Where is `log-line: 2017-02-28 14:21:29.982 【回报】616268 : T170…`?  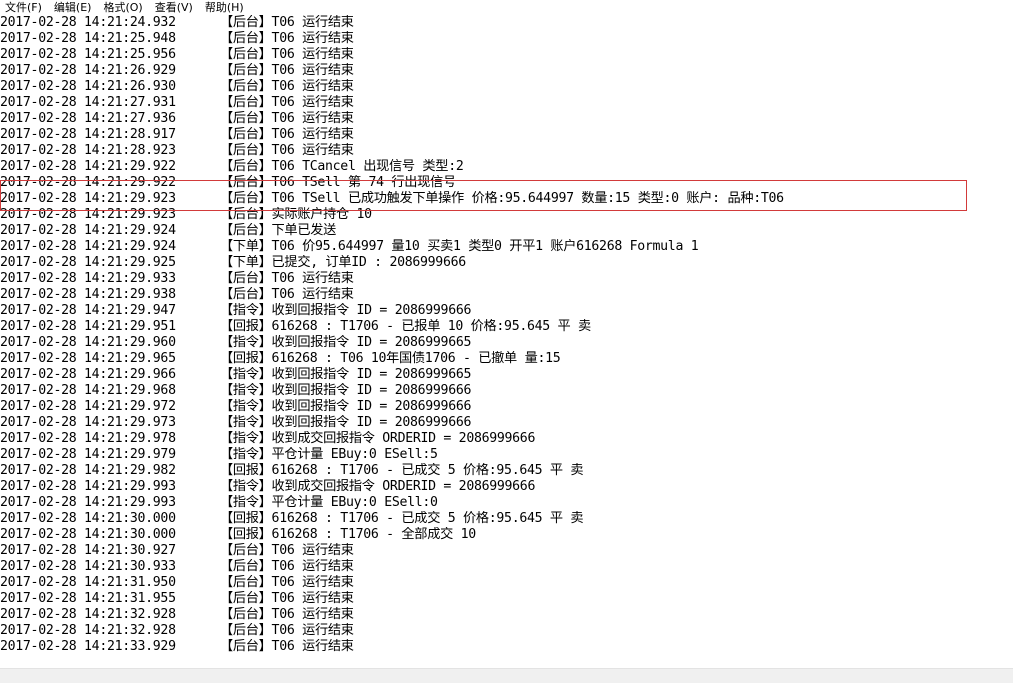
log-line: 2017-02-28 14:21:29.982 【回报】616268 : T170… is located at coordinates (506, 471).